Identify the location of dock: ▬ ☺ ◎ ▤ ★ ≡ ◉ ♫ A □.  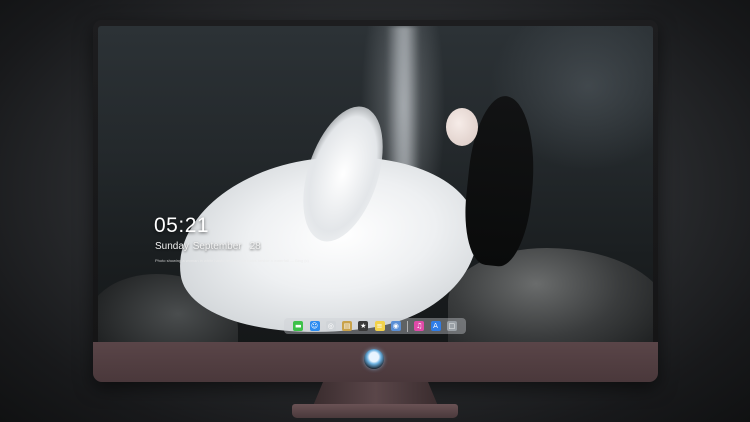
(375, 326).